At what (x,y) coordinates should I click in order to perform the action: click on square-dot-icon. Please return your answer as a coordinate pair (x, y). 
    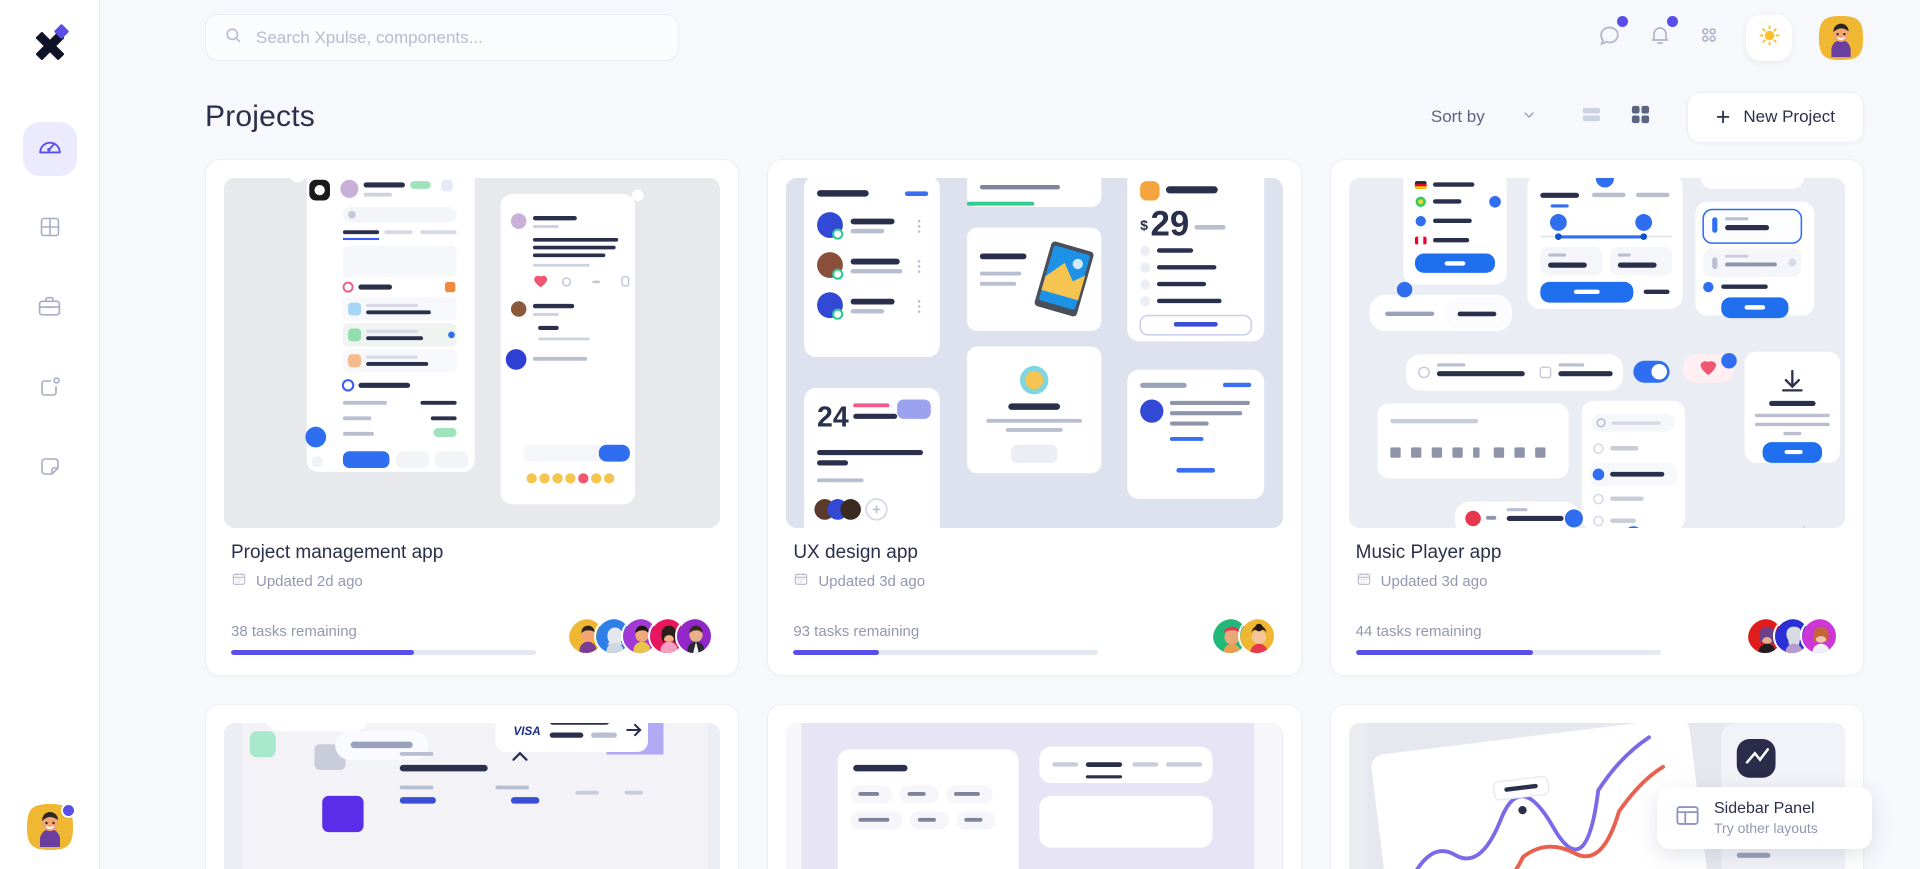
    Looking at the image, I should click on (50, 389).